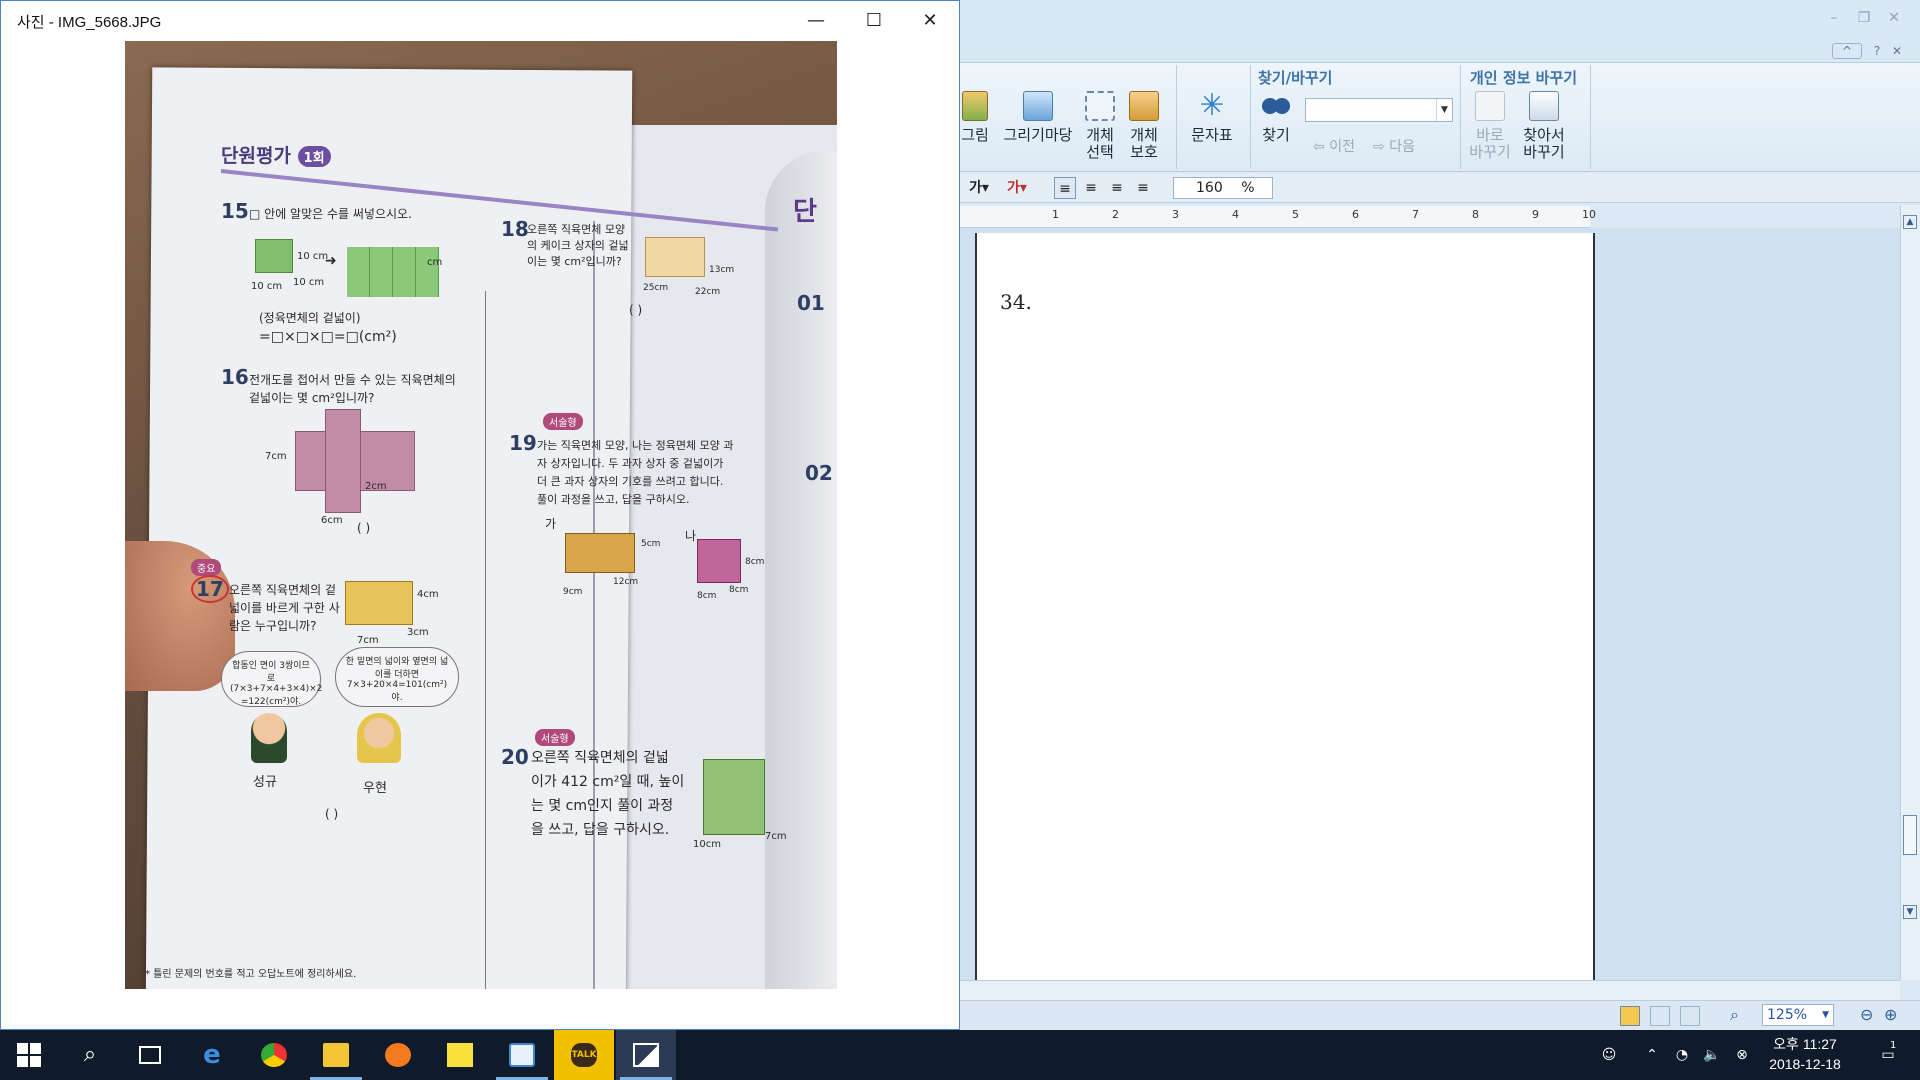  I want to click on web-view-icon, so click(1660, 1016).